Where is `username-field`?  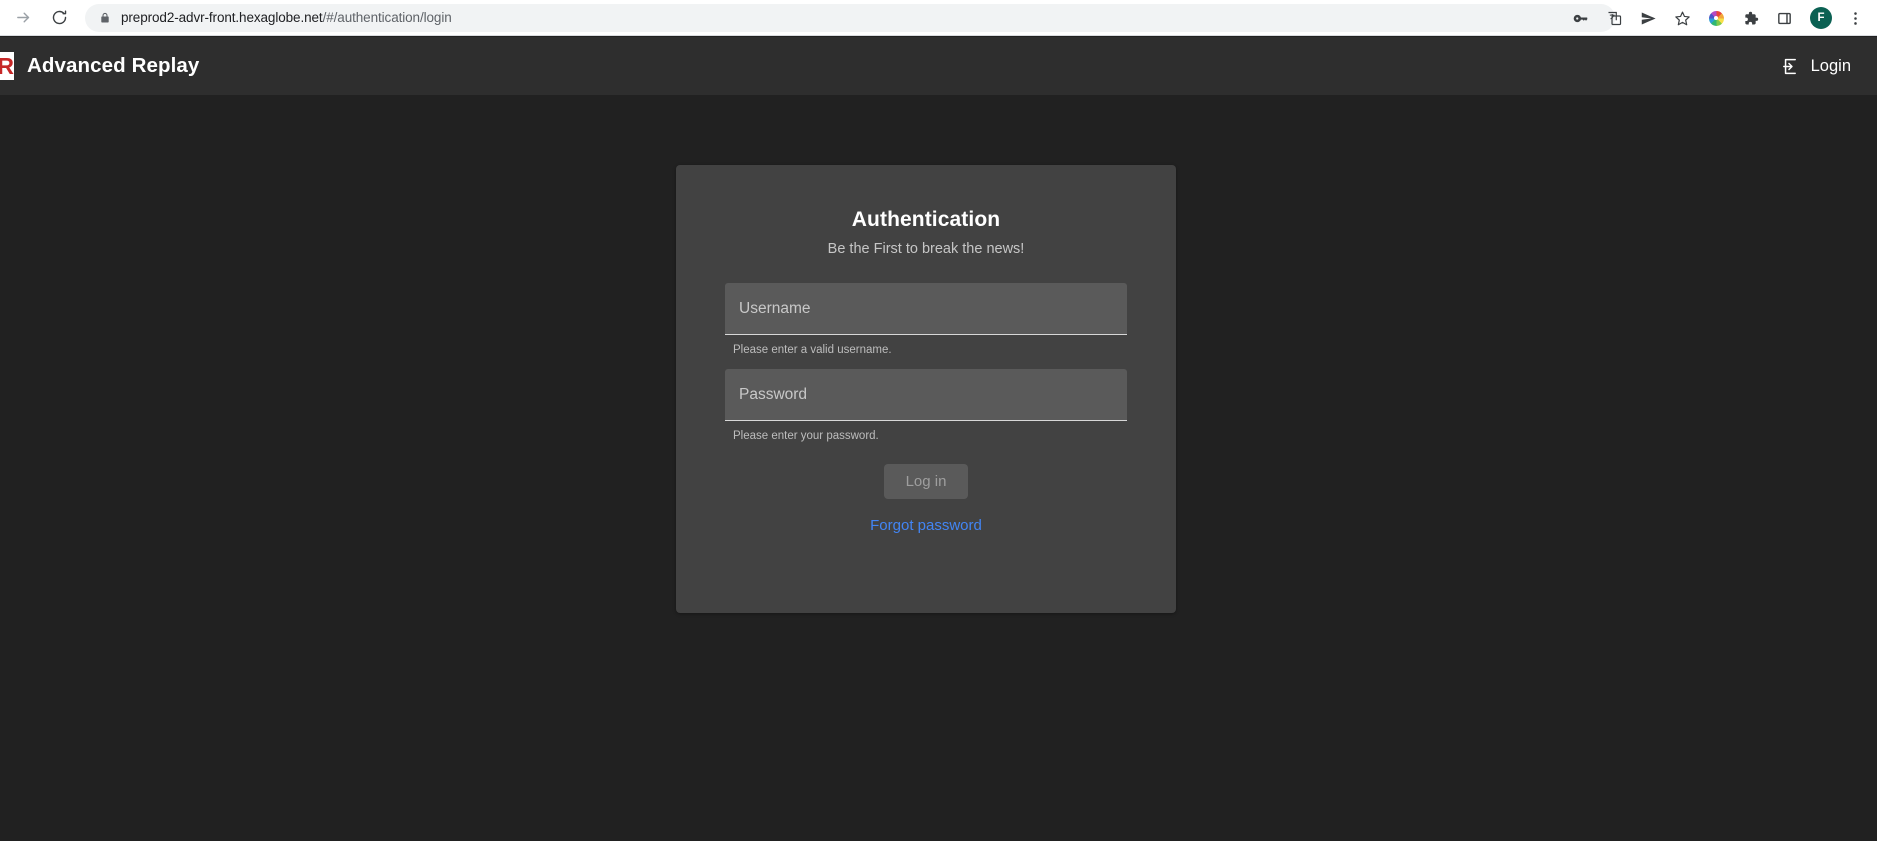
username-field is located at coordinates (926, 309).